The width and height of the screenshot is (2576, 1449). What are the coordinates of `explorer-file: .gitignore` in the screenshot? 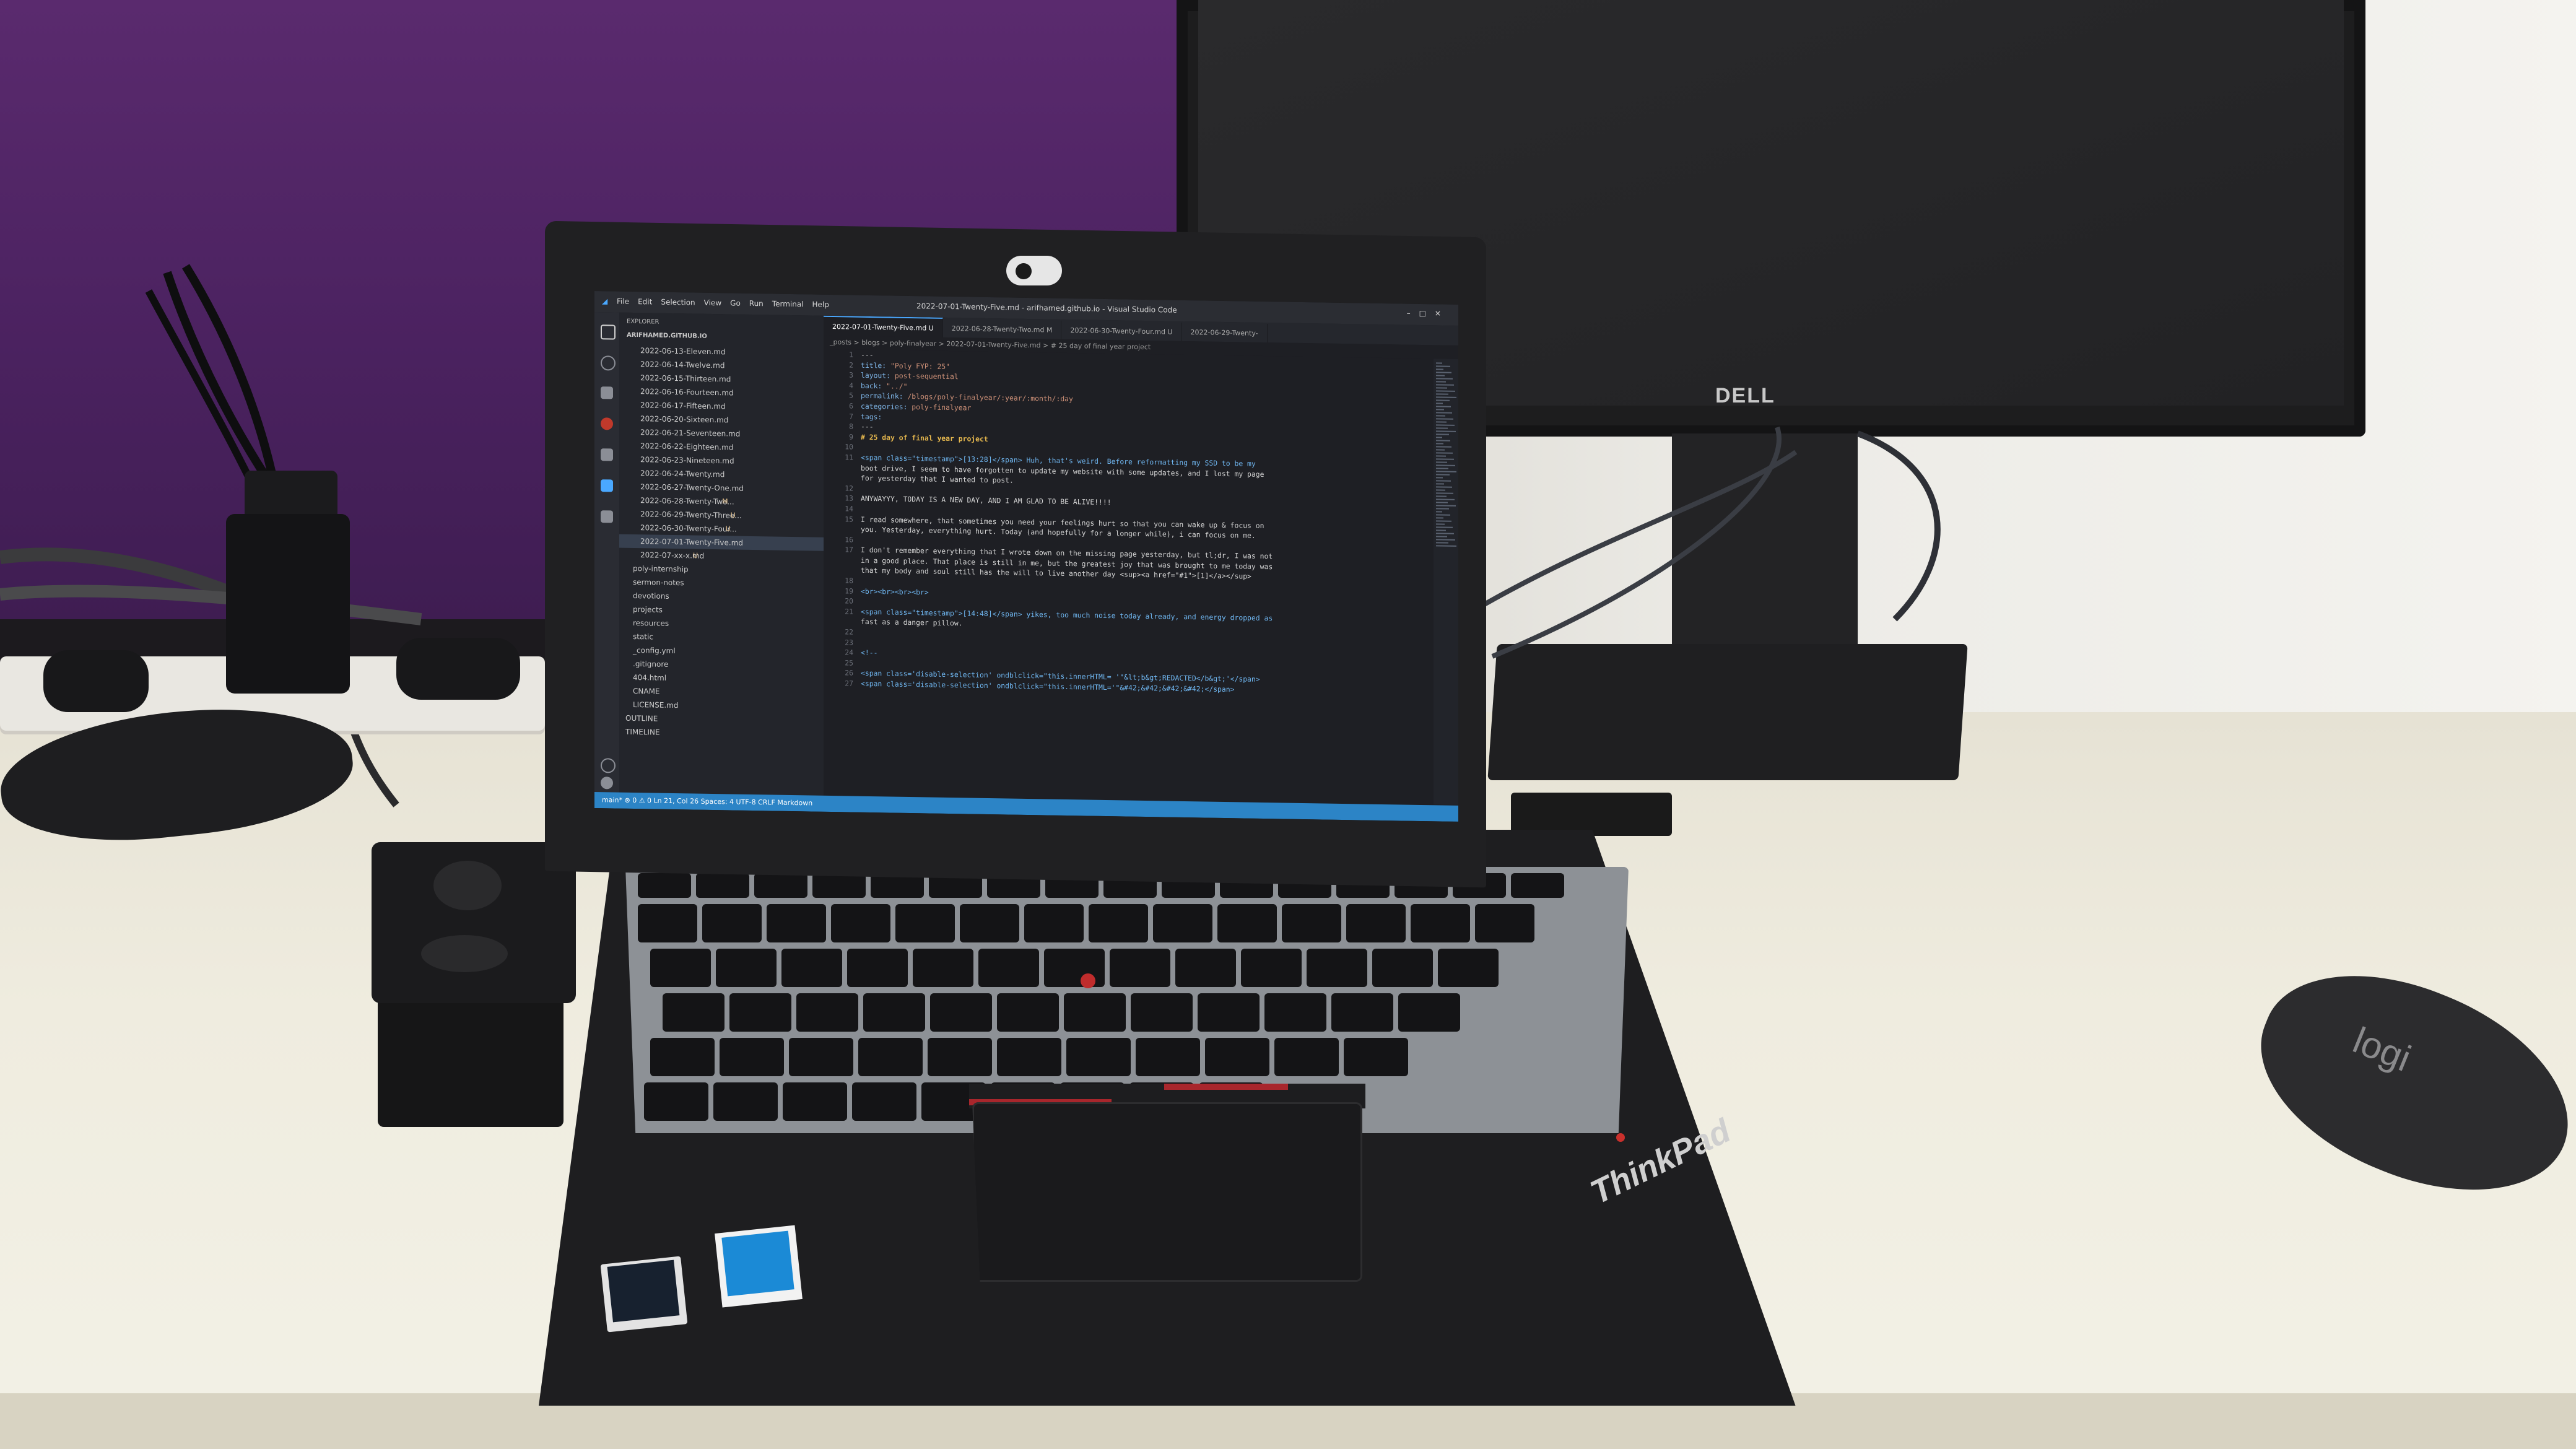 It's located at (643, 664).